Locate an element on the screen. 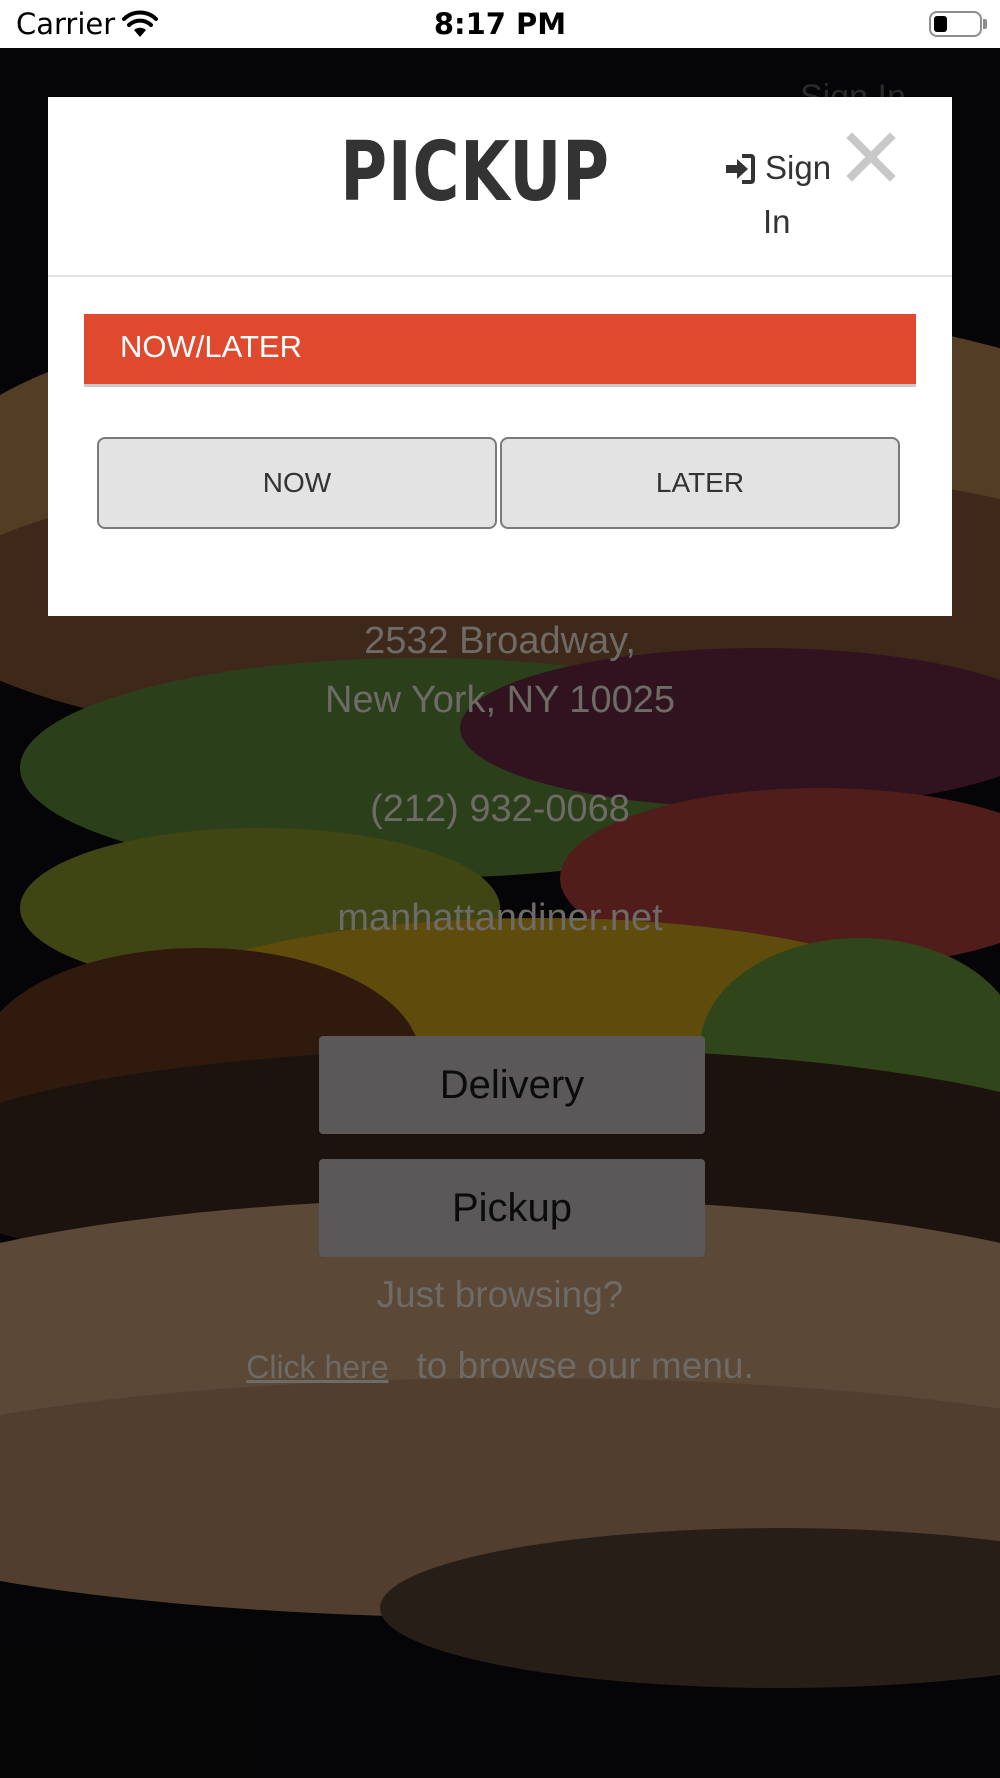 This screenshot has height=1778, width=1000. sign-in-label-line1: Sign is located at coordinates (798, 167).